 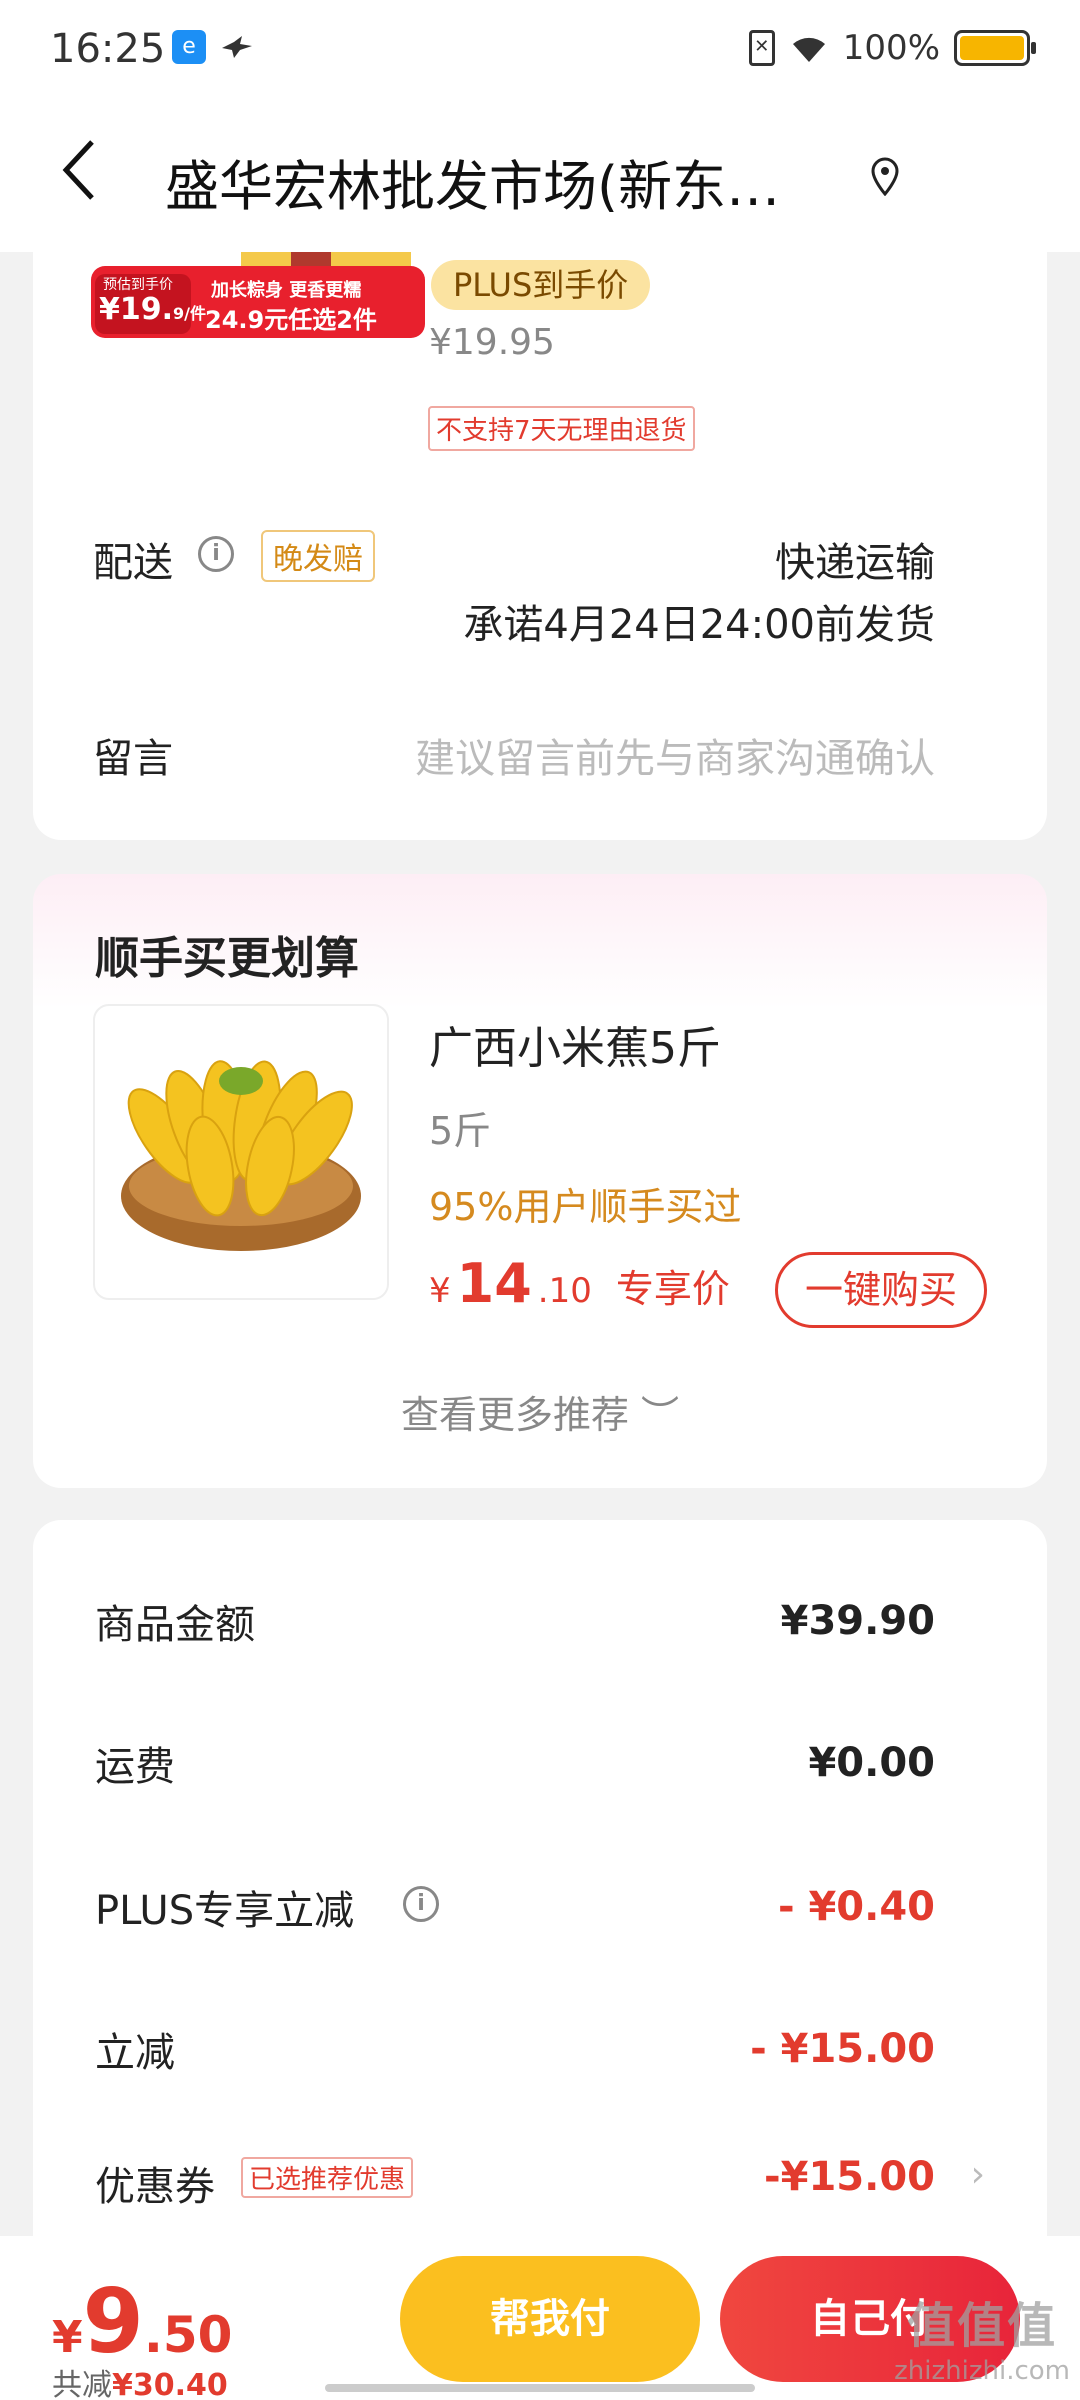 I want to click on shipping-fee-label: 运费, so click(x=135, y=1767).